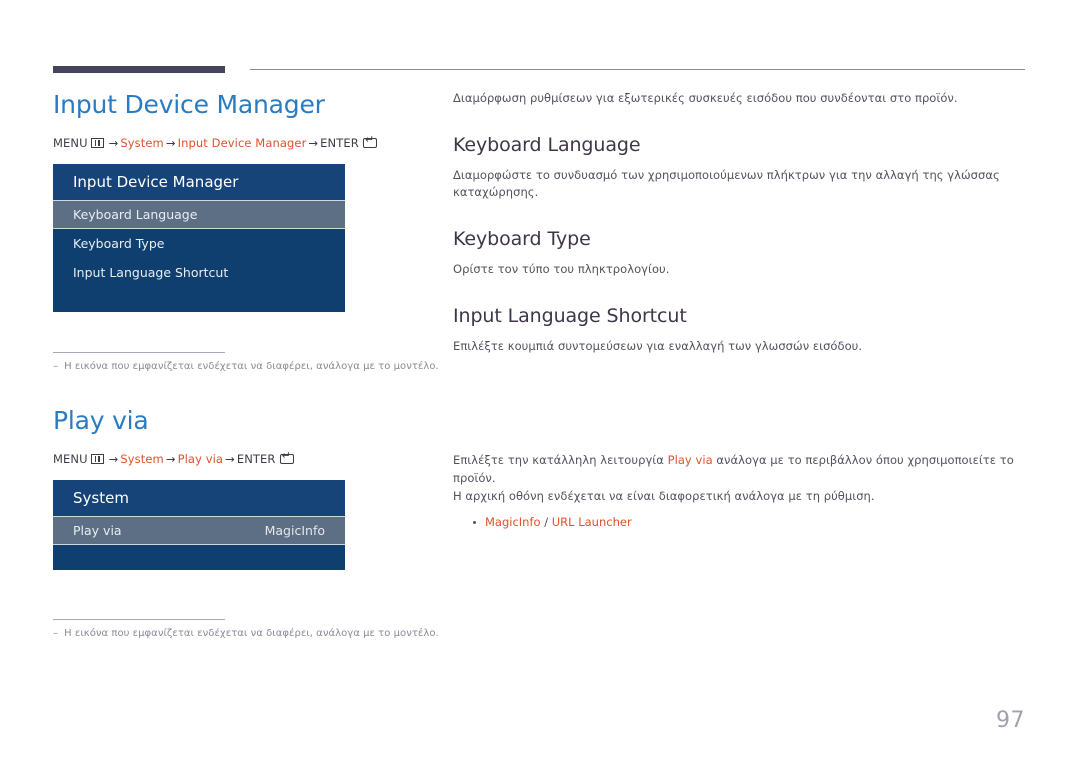 Image resolution: width=1080 pixels, height=763 pixels. I want to click on subsection-heading-input-language-shortcut: Input Language Shortcut, so click(570, 315).